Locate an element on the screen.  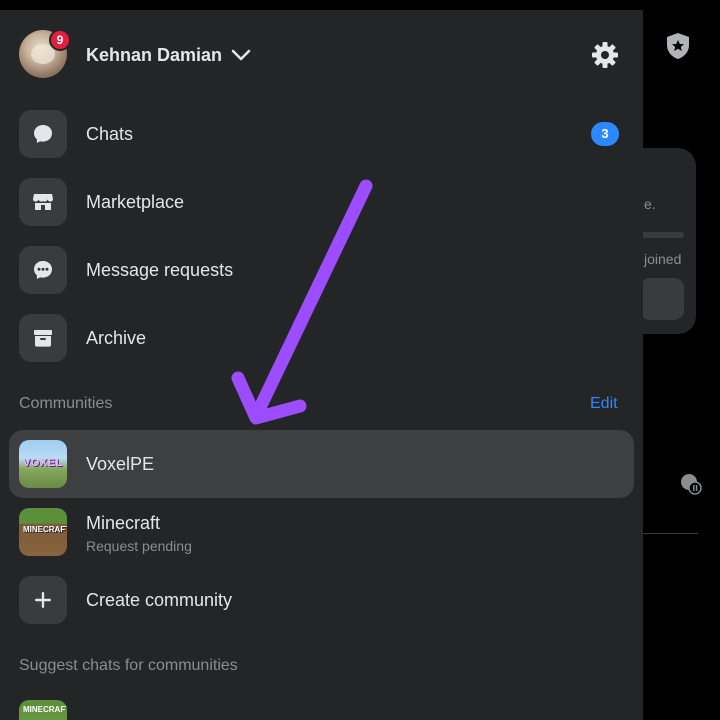
menu-item-label: Chats is located at coordinates (110, 134).